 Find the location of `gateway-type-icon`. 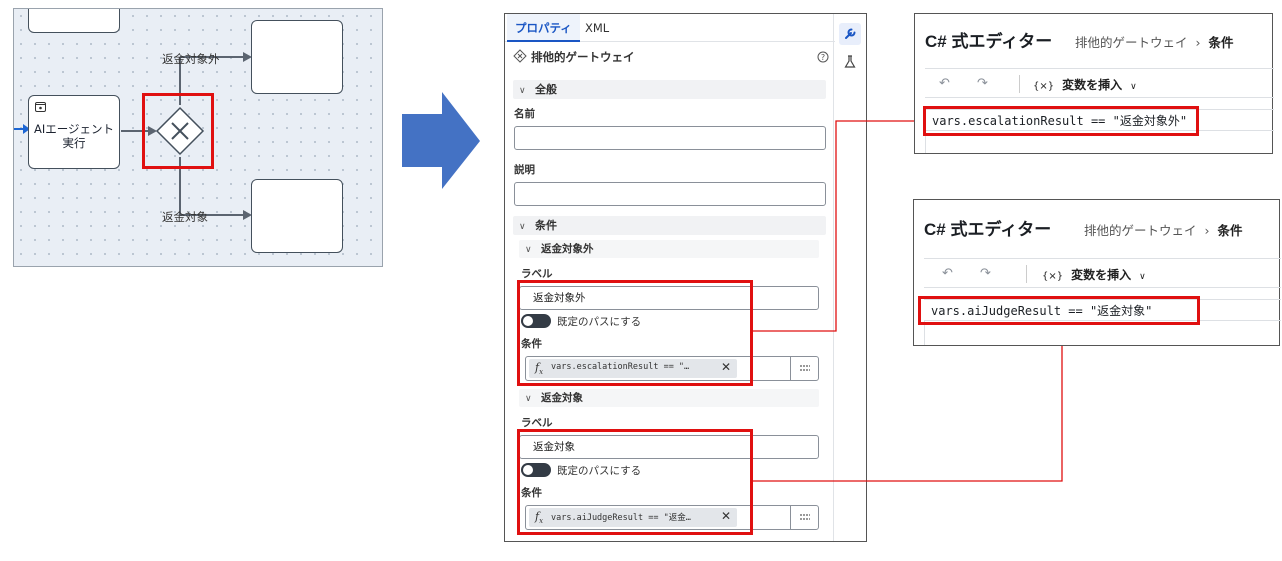

gateway-type-icon is located at coordinates (520, 56).